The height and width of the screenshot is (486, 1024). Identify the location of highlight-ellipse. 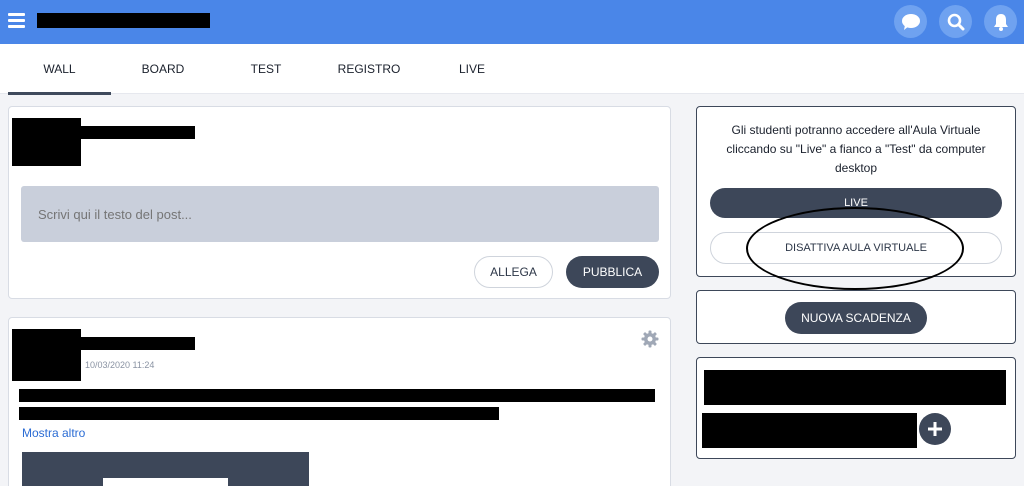
(855, 248).